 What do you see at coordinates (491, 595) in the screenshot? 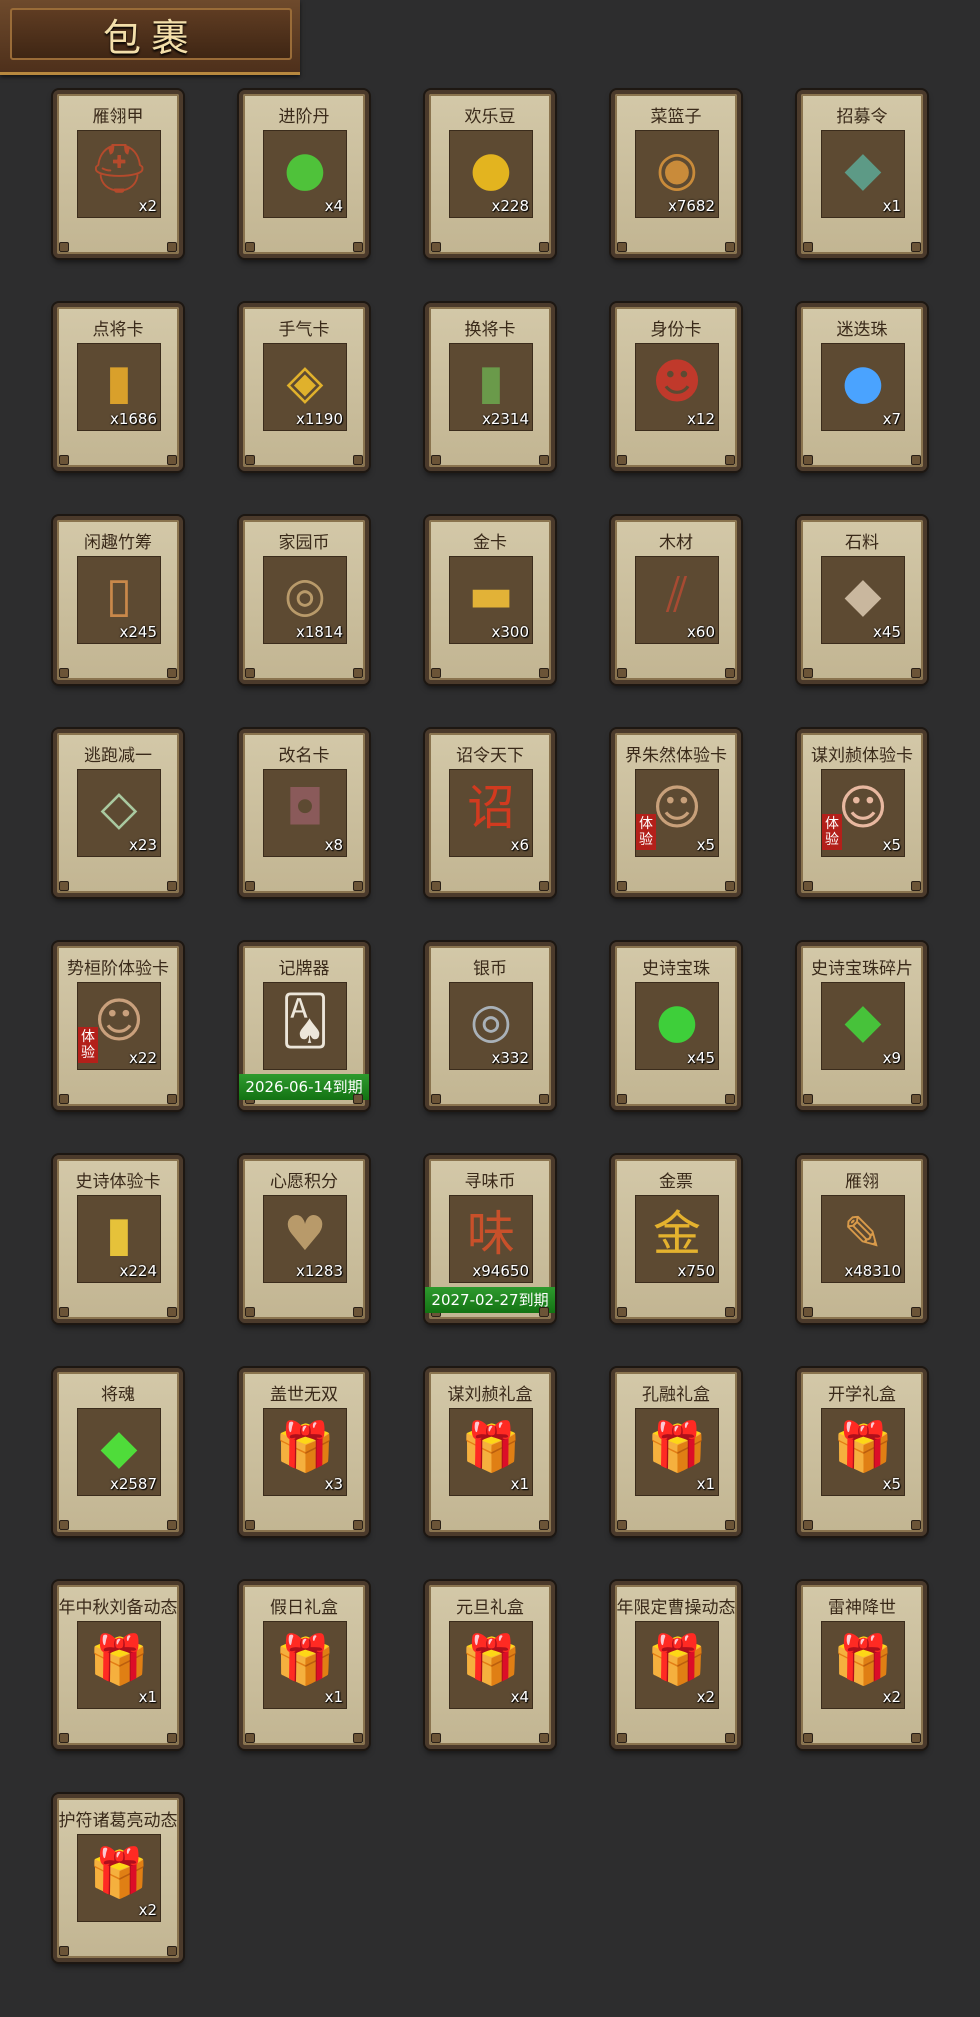
I see `gold-card-icon: ▬` at bounding box center [491, 595].